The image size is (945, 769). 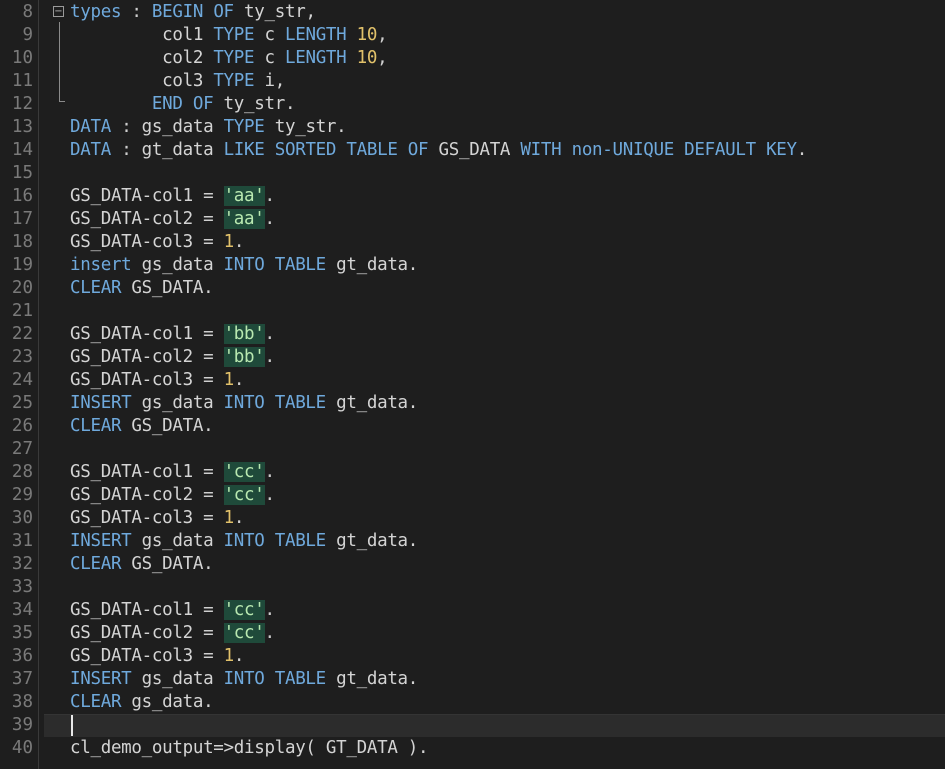 What do you see at coordinates (62, 101) in the screenshot?
I see `fold-guide-end` at bounding box center [62, 101].